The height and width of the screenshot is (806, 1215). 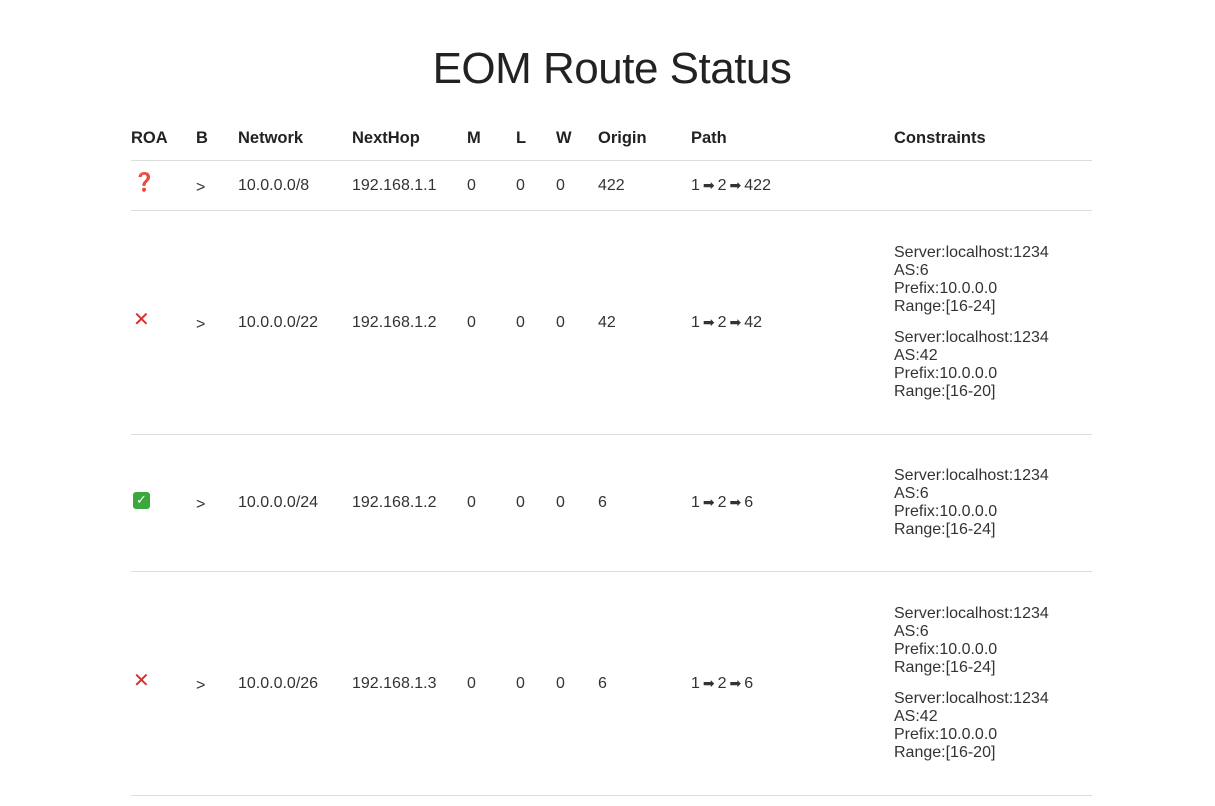 I want to click on path-cell: 1 ➡ 2 ➡ 42, so click(x=792, y=322).